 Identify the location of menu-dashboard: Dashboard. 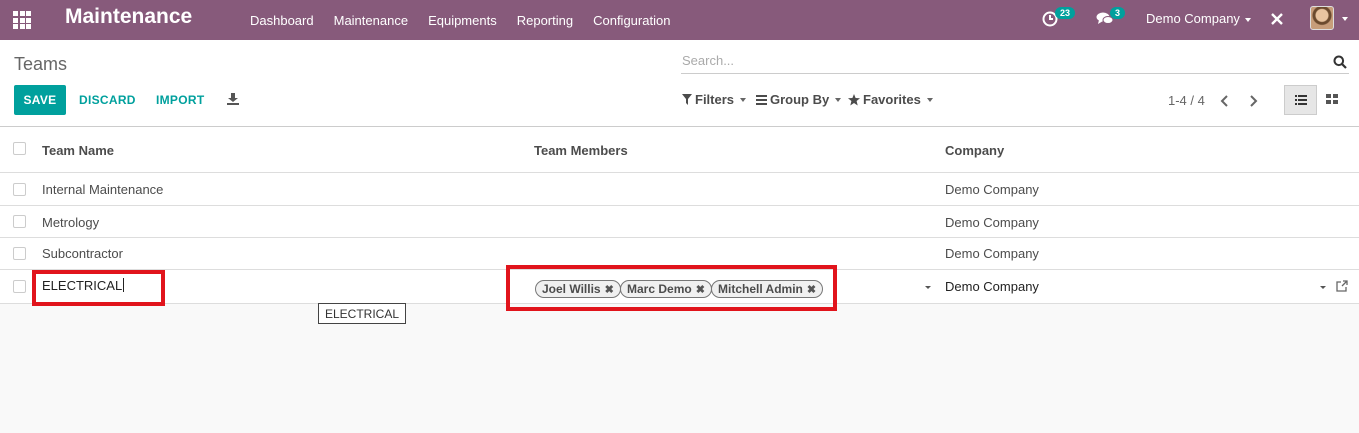
(282, 20).